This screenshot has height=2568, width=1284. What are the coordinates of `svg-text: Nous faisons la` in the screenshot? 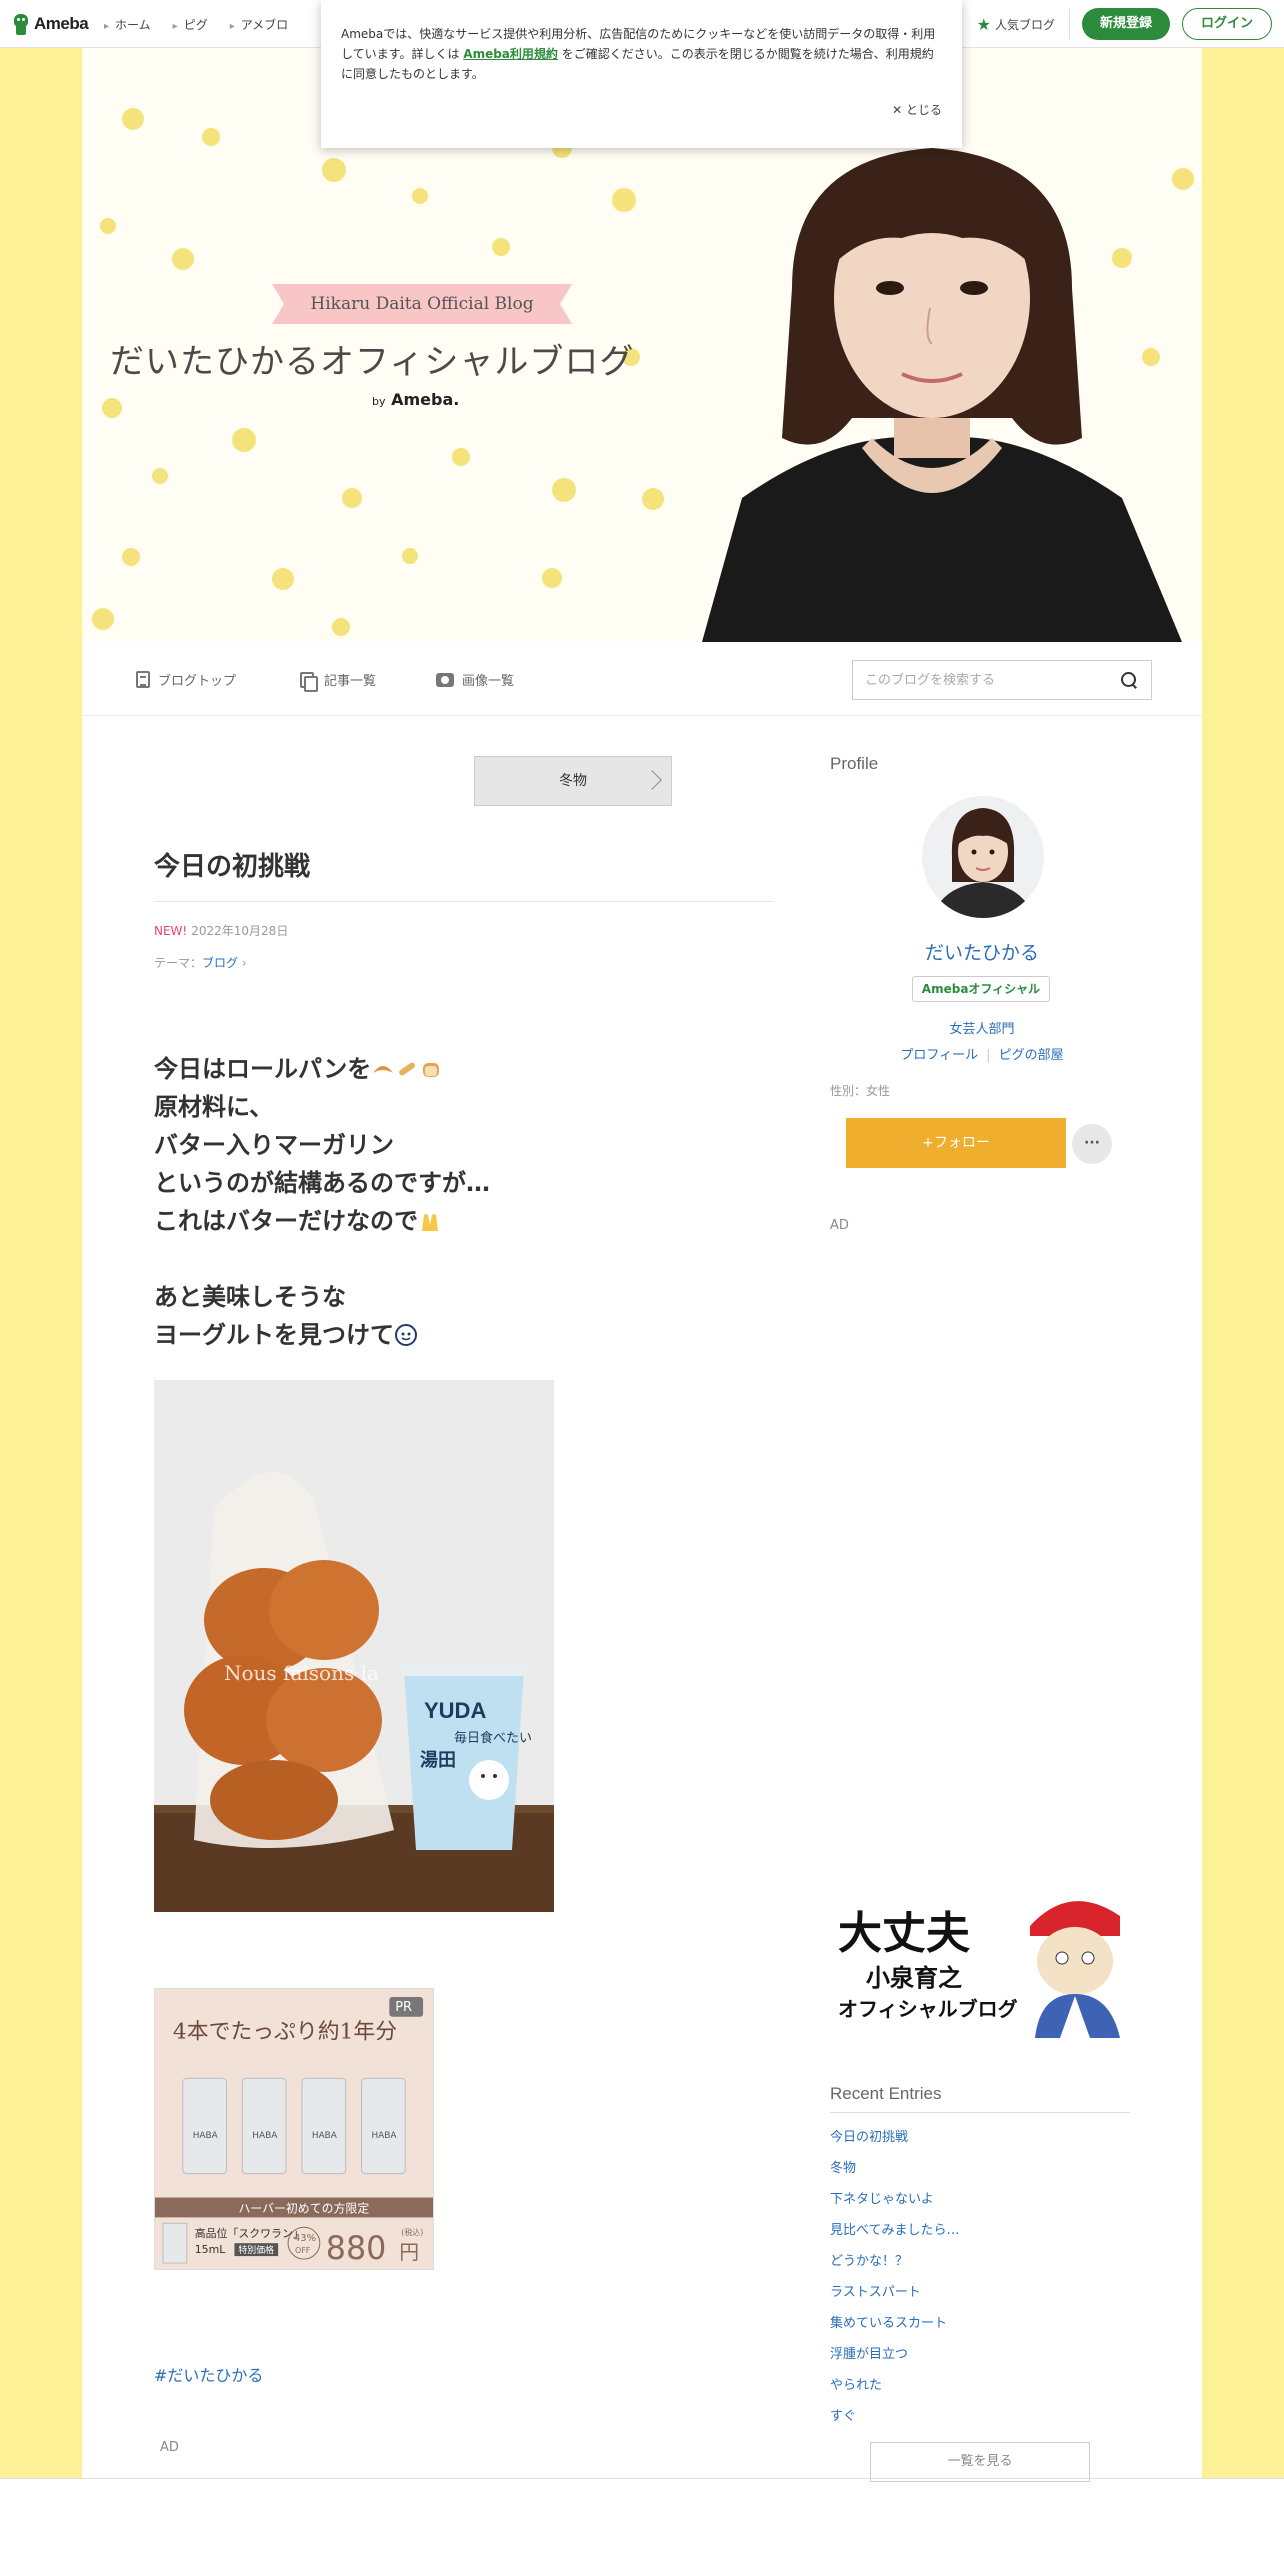 It's located at (301, 1673).